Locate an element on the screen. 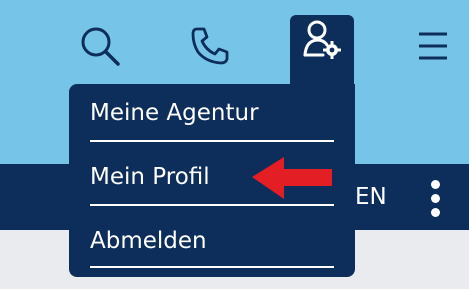  menu-item-meine-agentur: Meine Agentur is located at coordinates (212, 113).